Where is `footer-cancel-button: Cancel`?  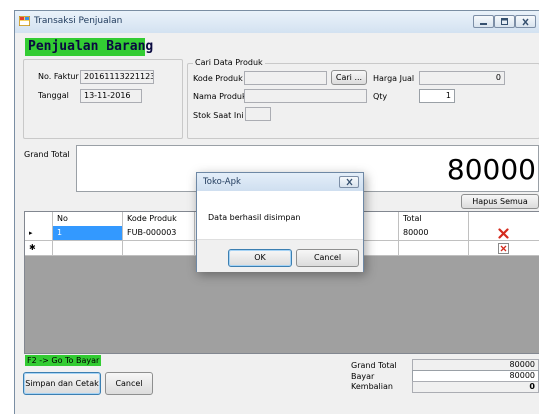
footer-cancel-button: Cancel is located at coordinates (129, 383).